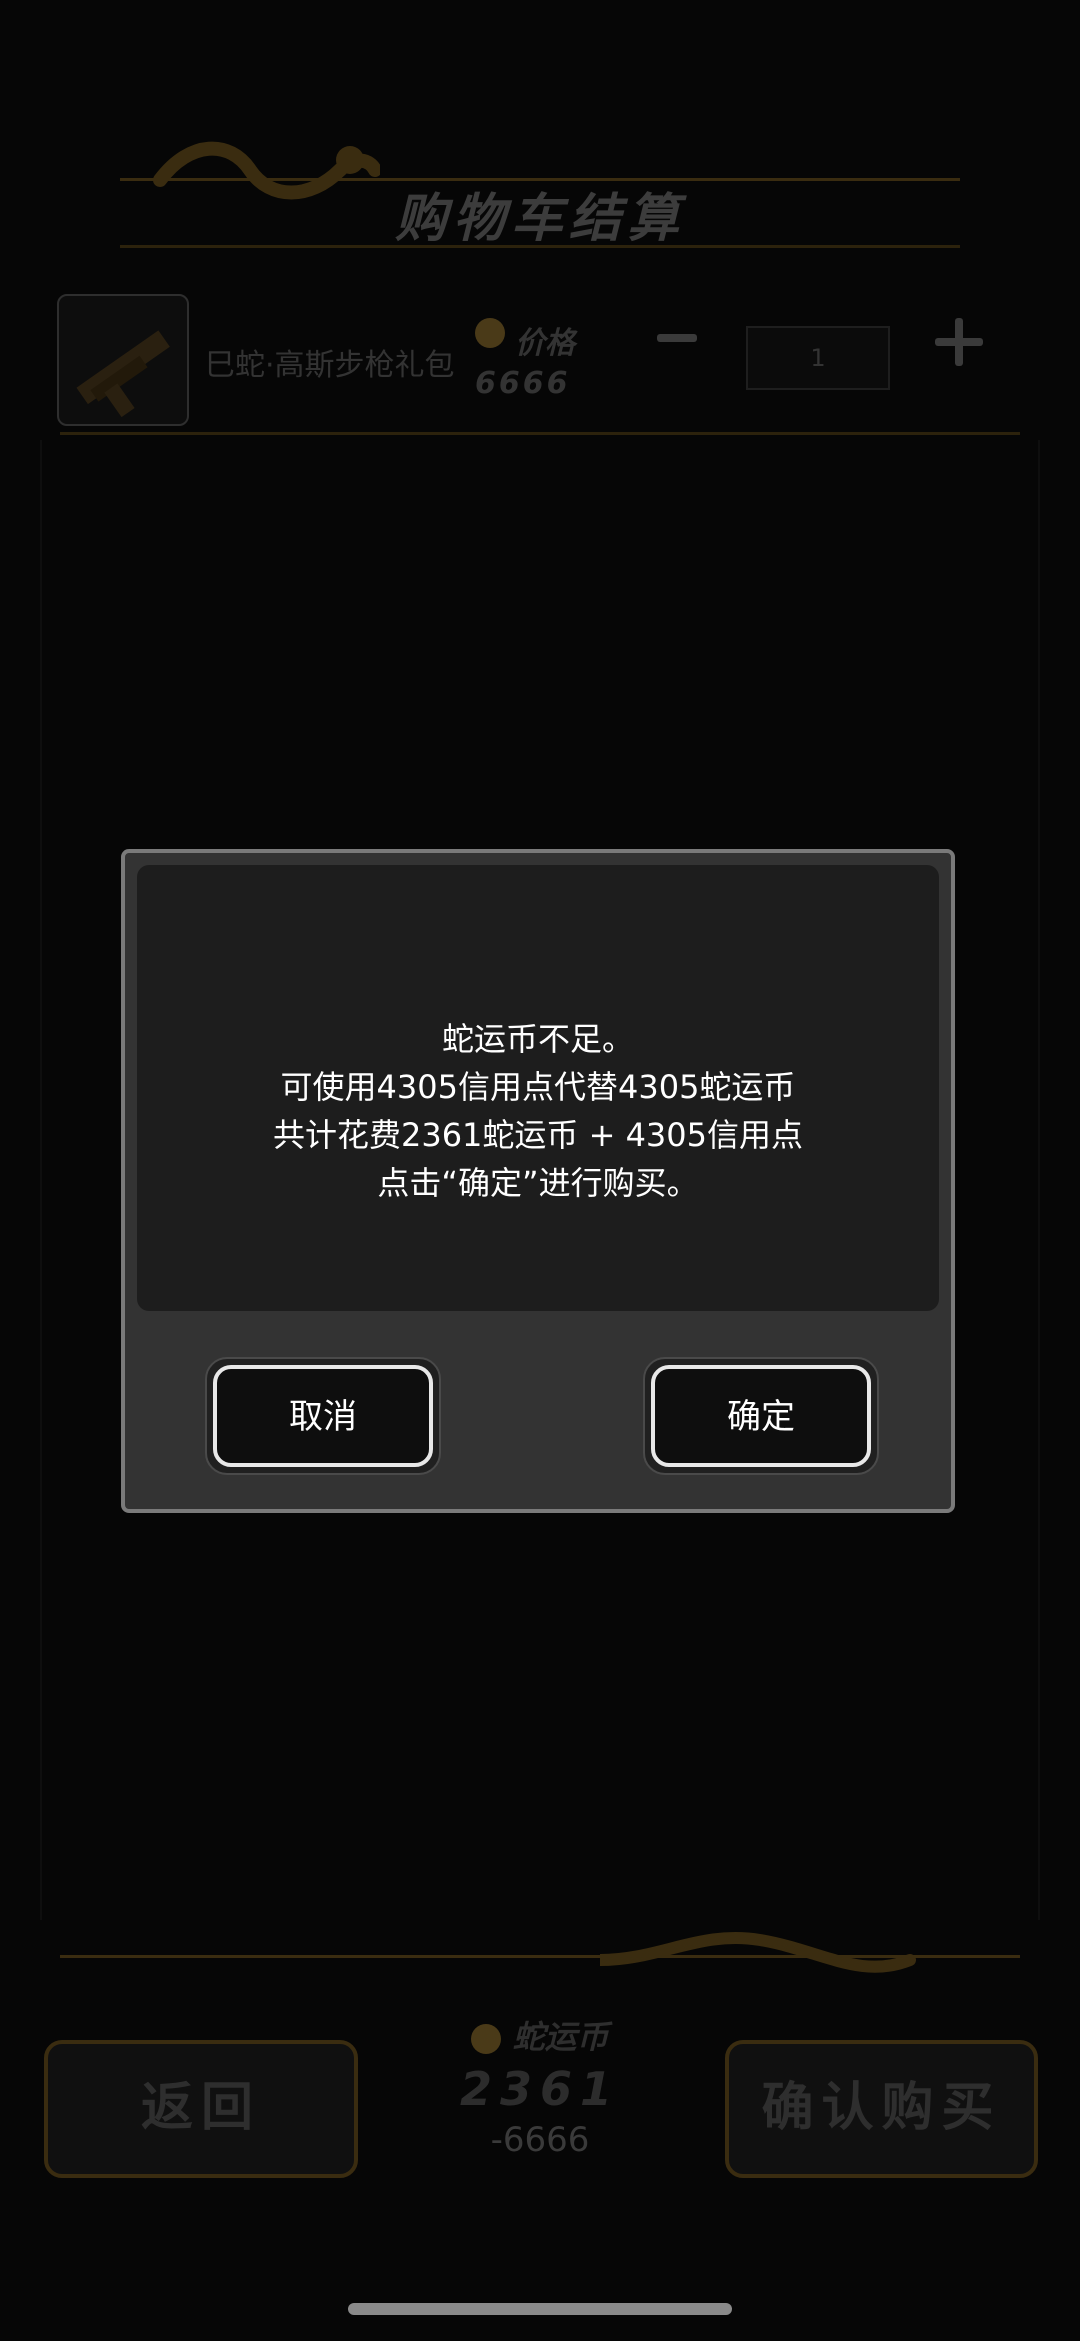 Image resolution: width=1080 pixels, height=2341 pixels. I want to click on dialog-line: 蛇运币不足。, so click(537, 1039).